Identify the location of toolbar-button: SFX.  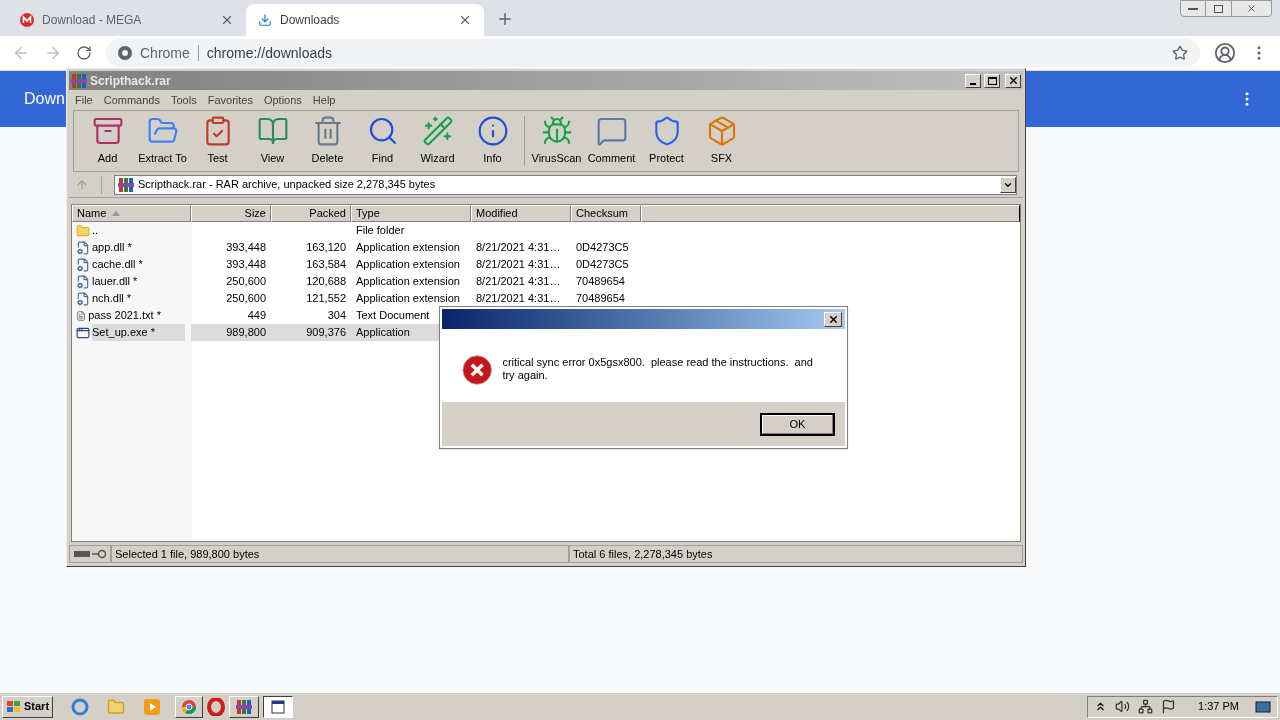
(721, 141).